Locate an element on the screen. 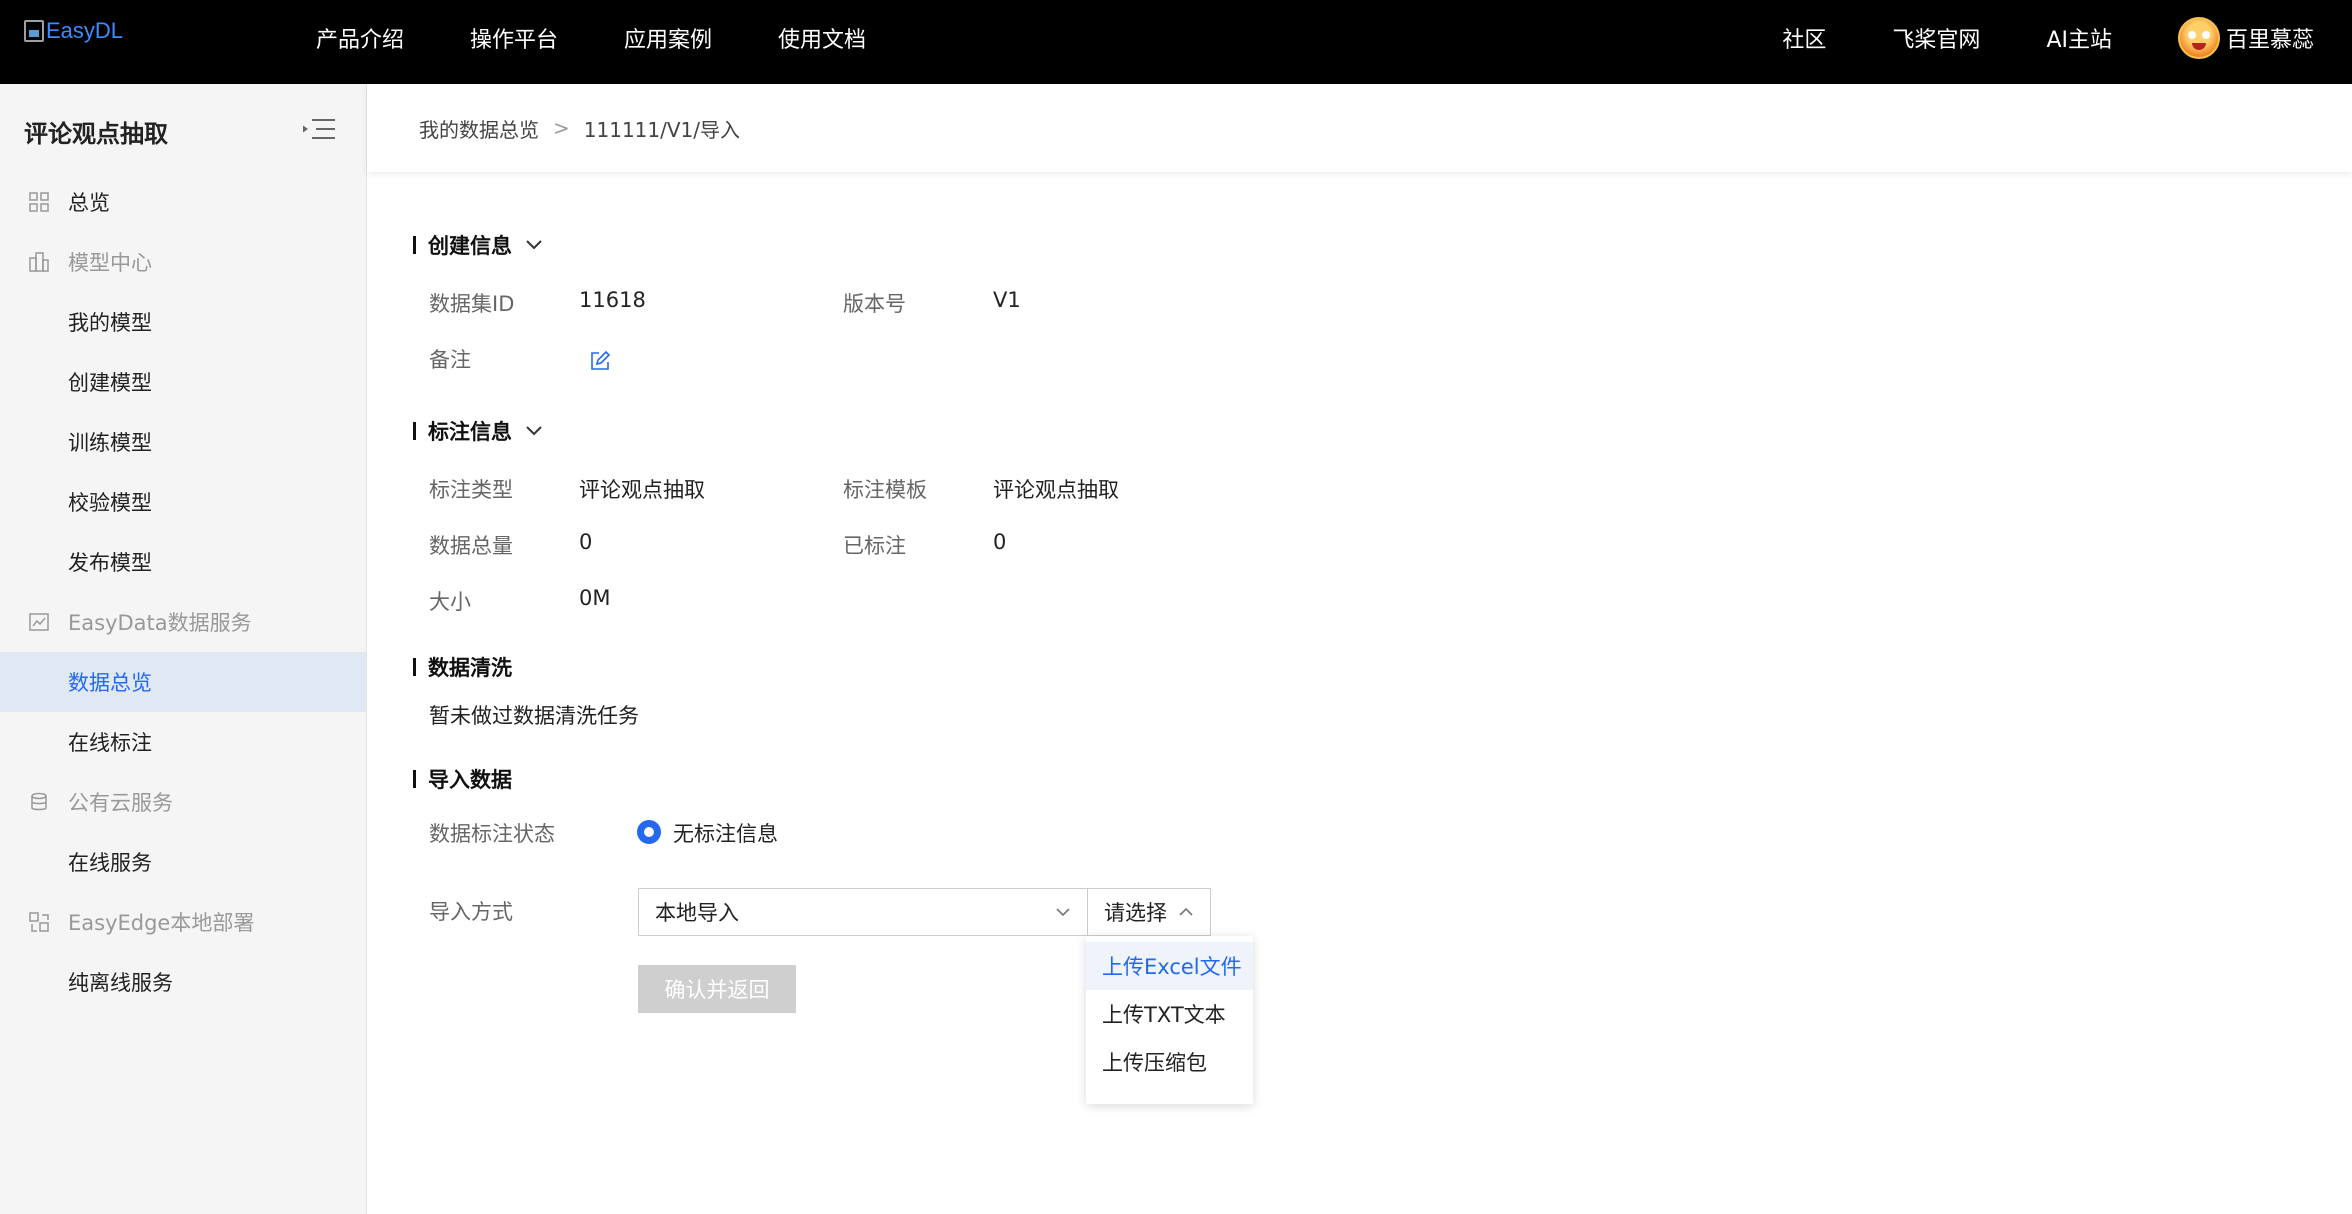 This screenshot has width=2352, height=1214. sidebar-group-easydata: EasyData数据服务 is located at coordinates (183, 622).